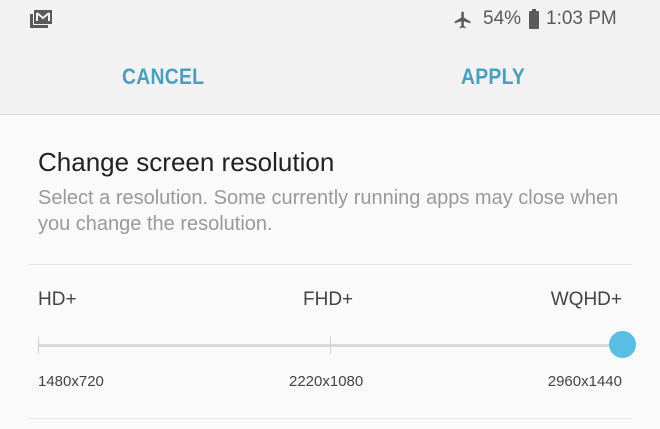 Image resolution: width=660 pixels, height=429 pixels. What do you see at coordinates (330, 345) in the screenshot?
I see `slider-tick-fhd` at bounding box center [330, 345].